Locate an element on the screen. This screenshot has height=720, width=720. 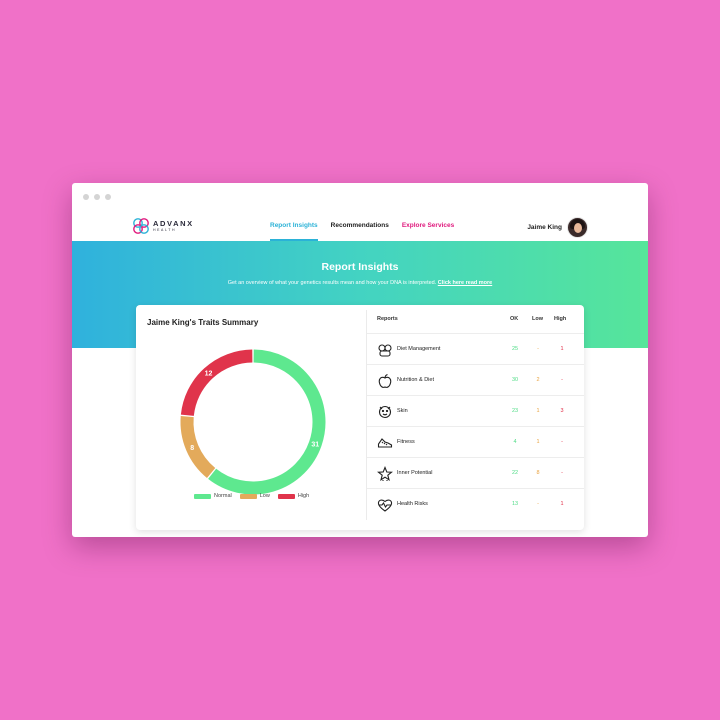
donut-label-high: 12 is located at coordinates (209, 374).